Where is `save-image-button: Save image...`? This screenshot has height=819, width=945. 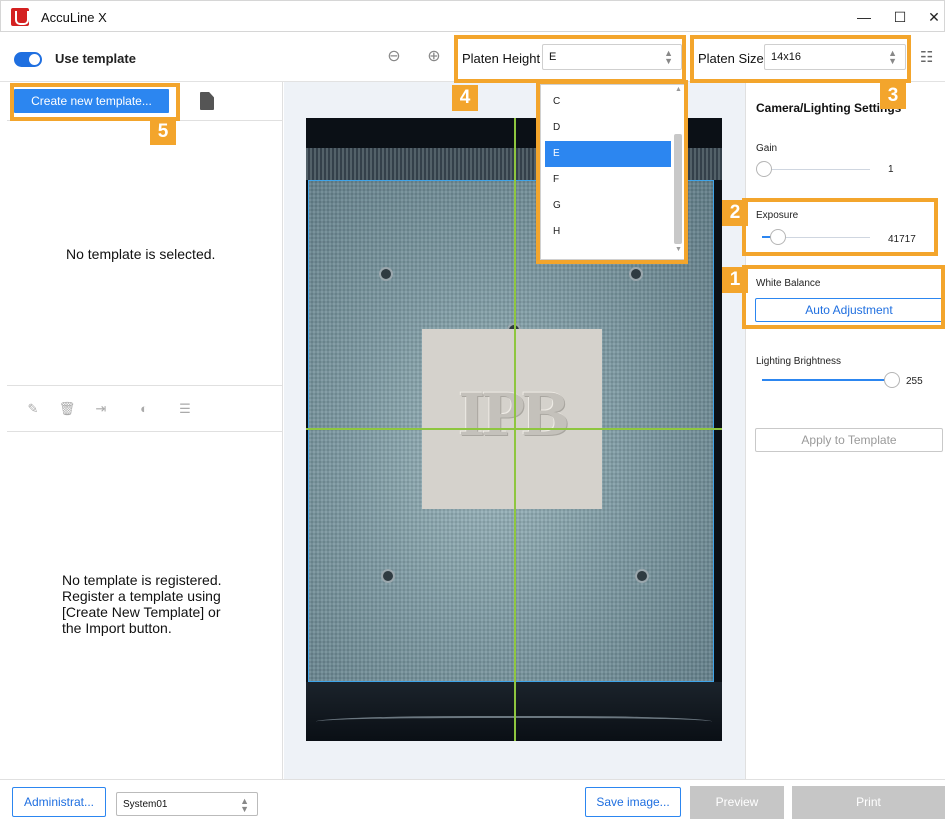 save-image-button: Save image... is located at coordinates (633, 802).